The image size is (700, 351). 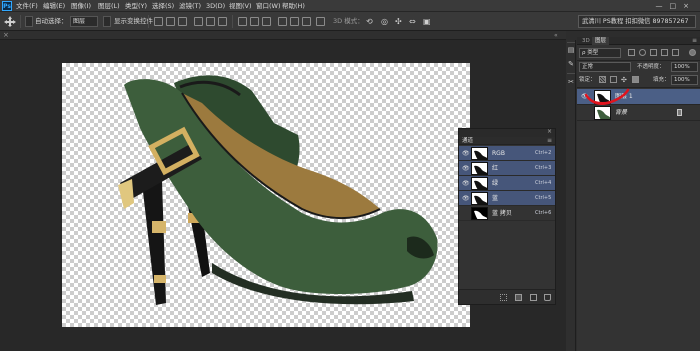 What do you see at coordinates (10, 21) in the screenshot?
I see `move-tool-icon` at bounding box center [10, 21].